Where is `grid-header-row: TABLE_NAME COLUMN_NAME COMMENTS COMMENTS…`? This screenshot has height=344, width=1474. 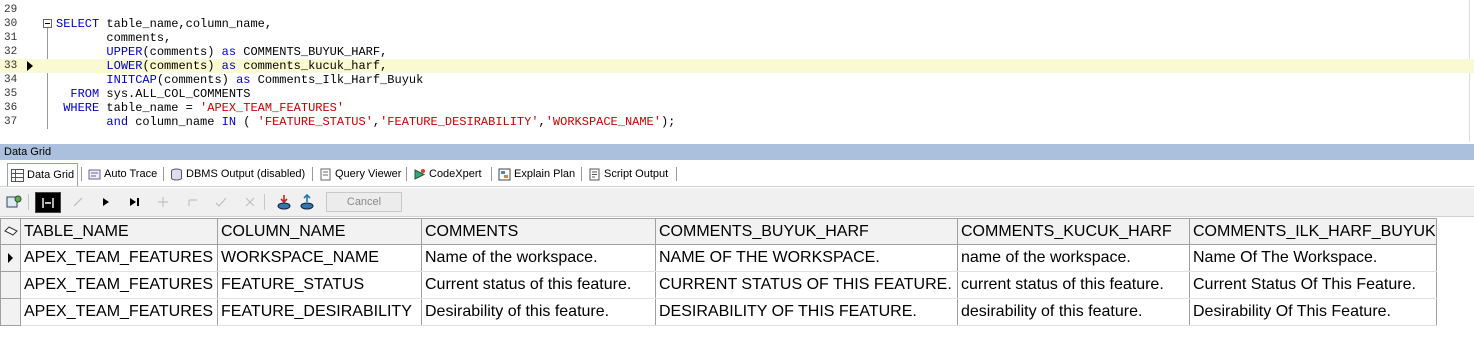 grid-header-row: TABLE_NAME COLUMN_NAME COMMENTS COMMENTS… is located at coordinates (718, 231).